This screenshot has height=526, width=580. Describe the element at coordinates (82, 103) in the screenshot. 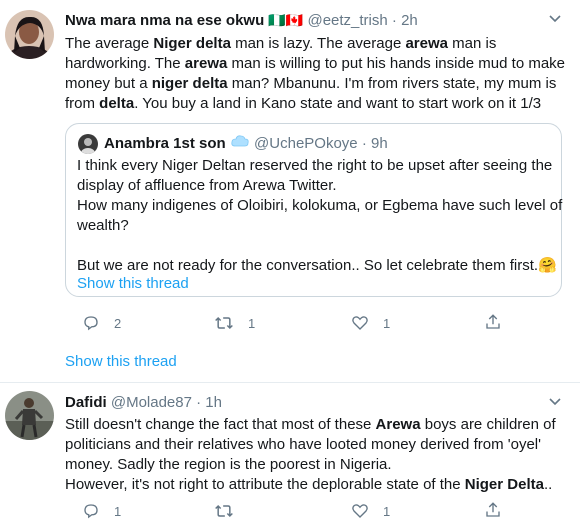

I see `text-segment: from` at that location.